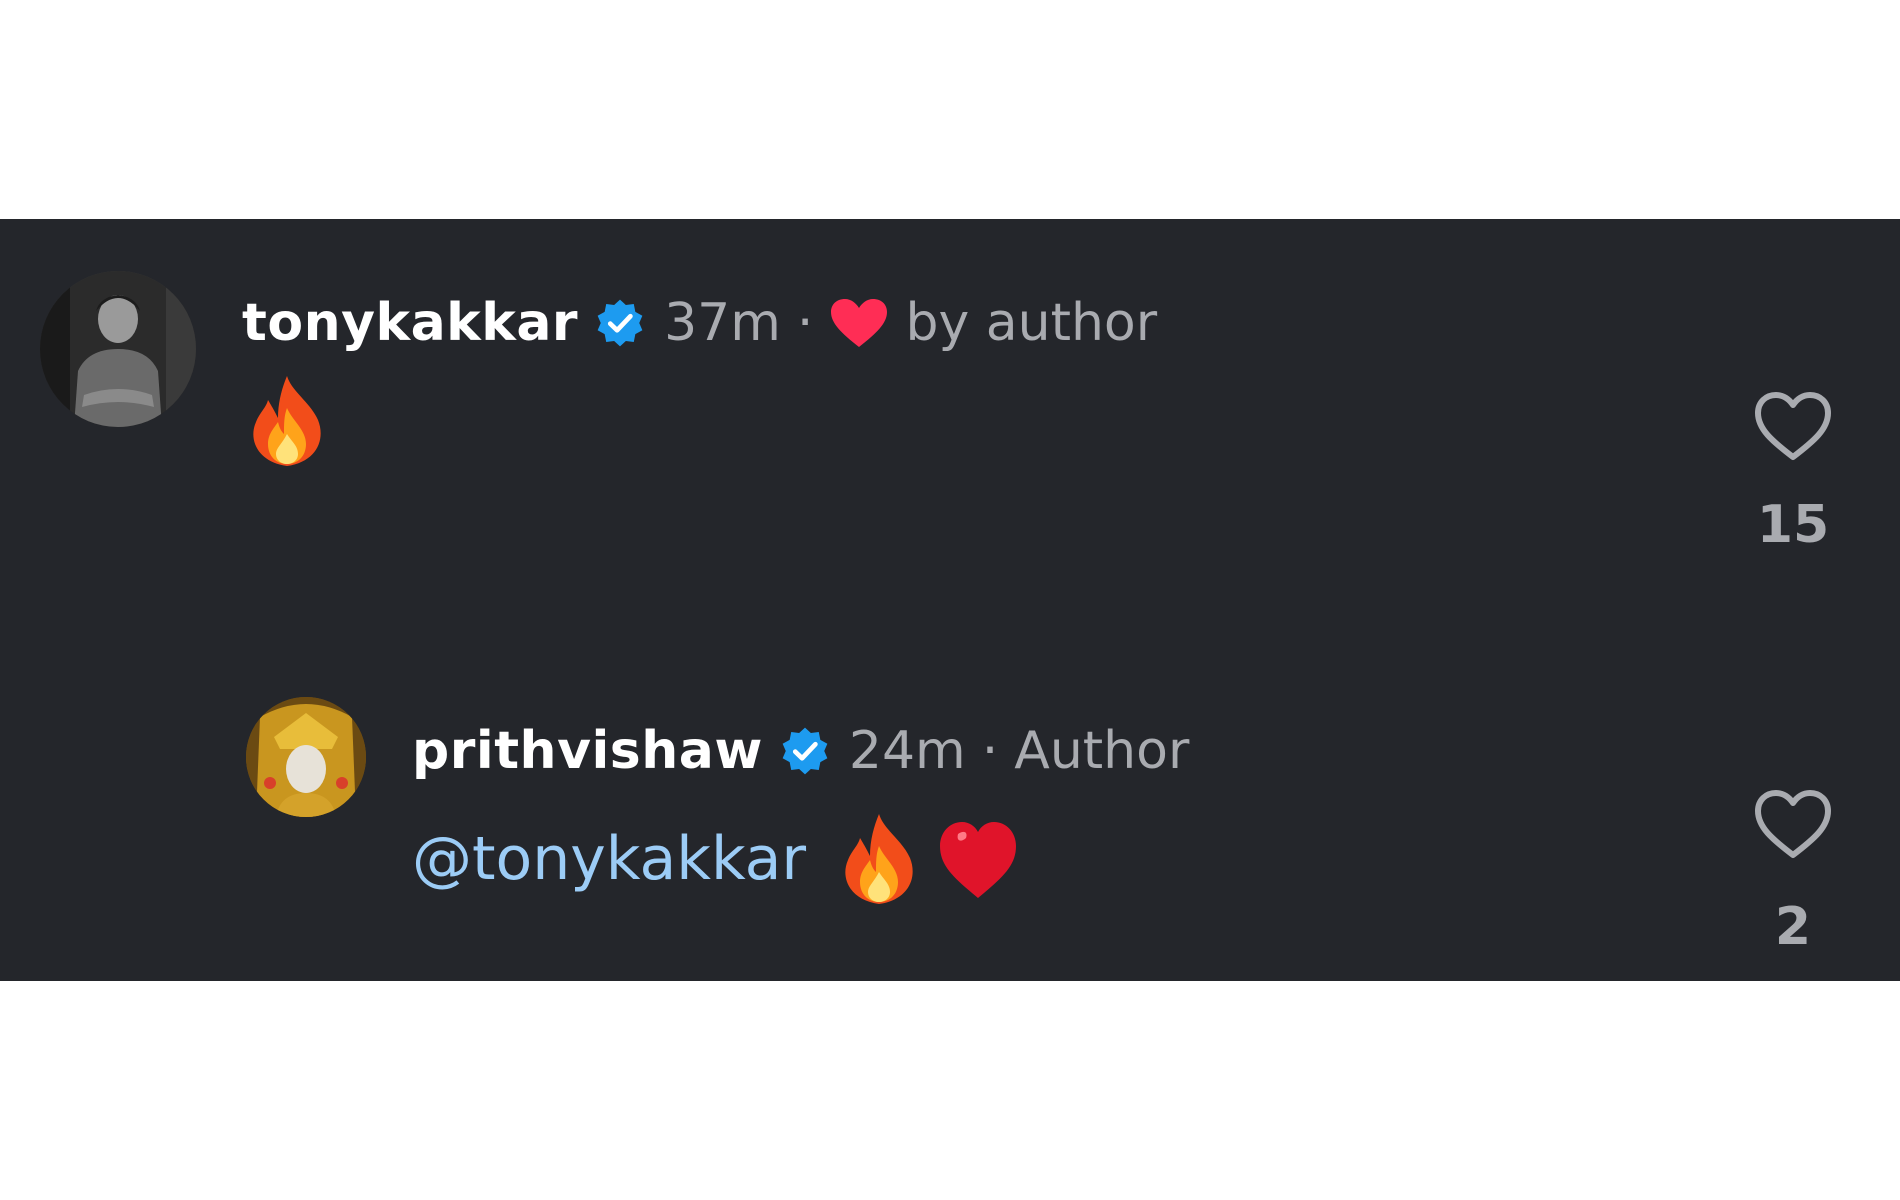 Image resolution: width=1900 pixels, height=1200 pixels. I want to click on author-role-label: Author, so click(1102, 751).